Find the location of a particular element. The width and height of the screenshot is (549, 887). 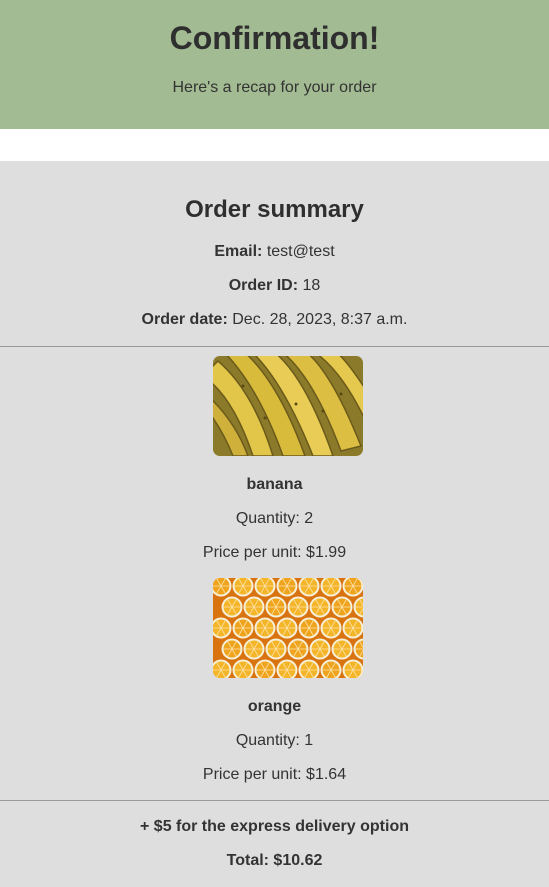

item-price: Price per unit: $1.64 is located at coordinates (274, 774).